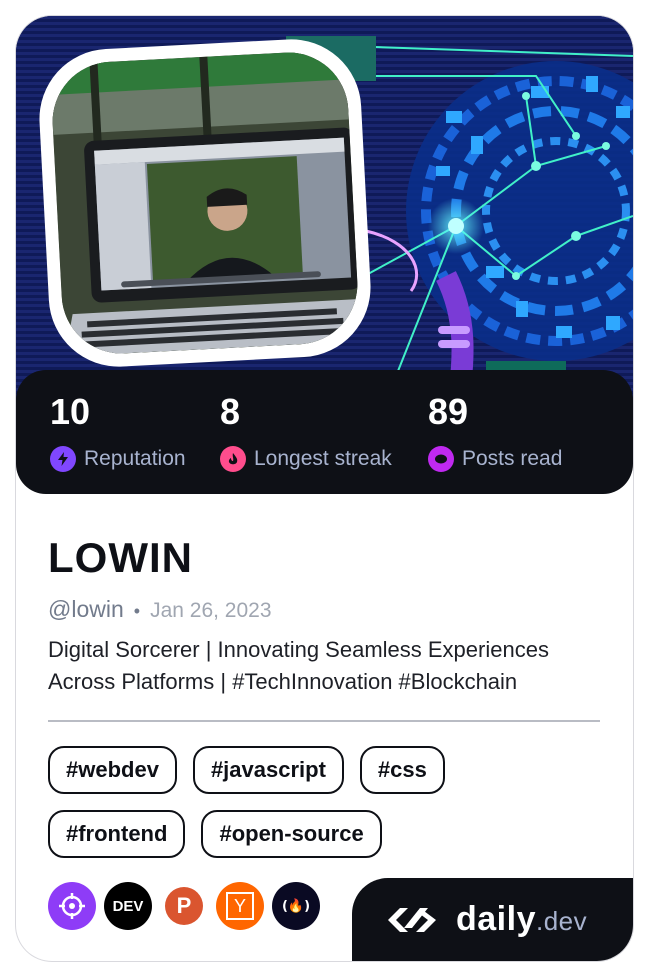 The image size is (648, 978). I want to click on tag-webdev: #webdev, so click(112, 770).